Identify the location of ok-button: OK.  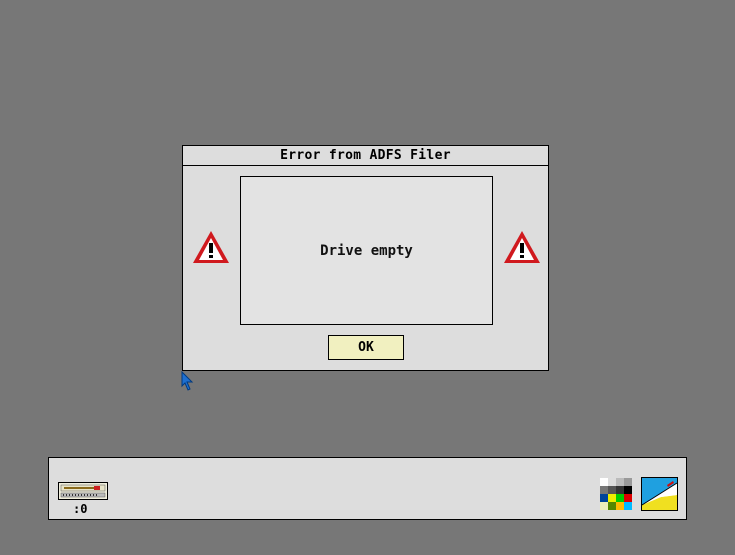
(366, 347).